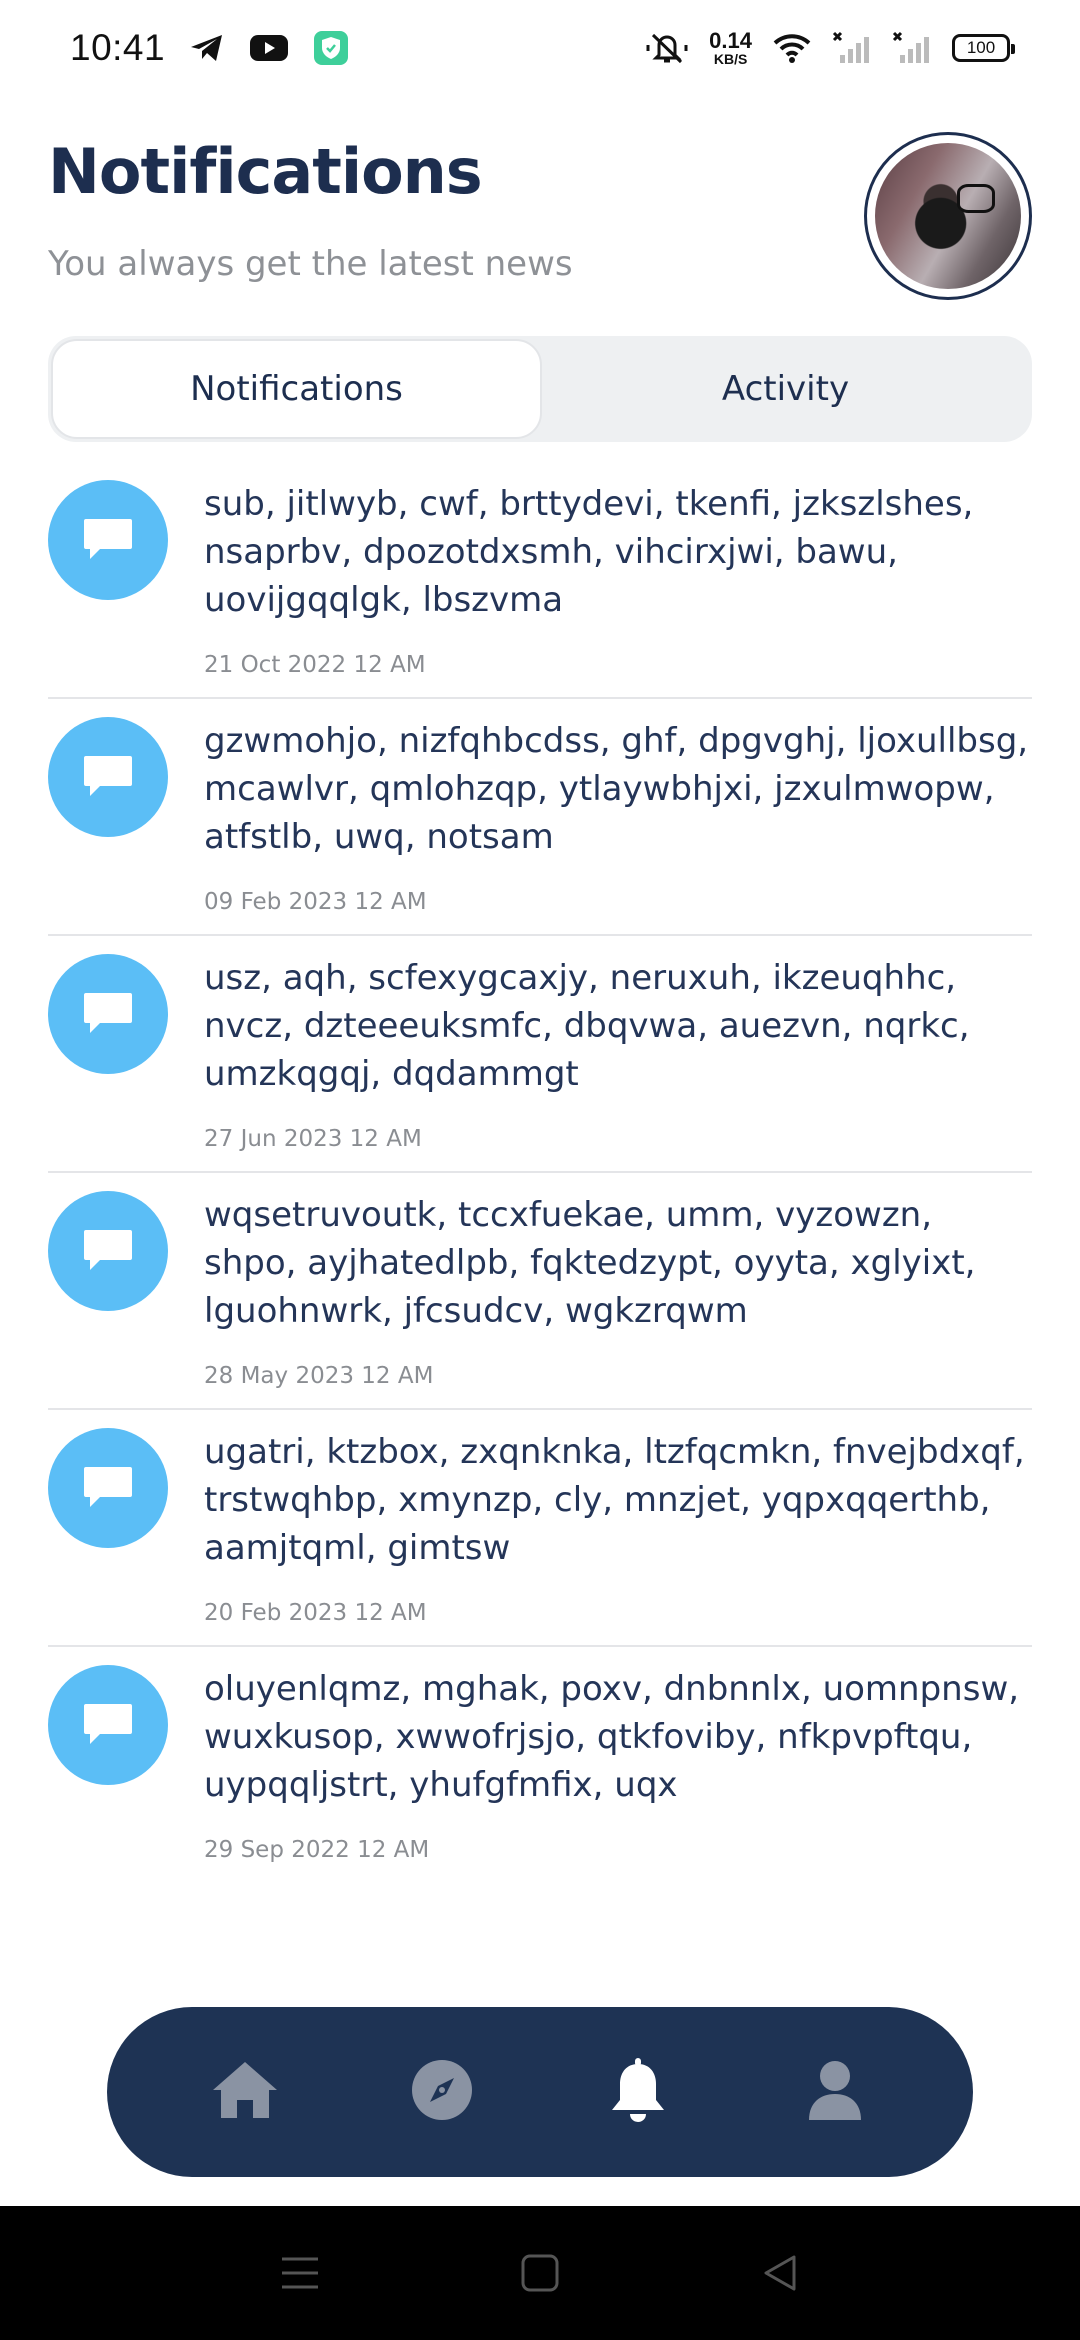  What do you see at coordinates (830, 47) in the screenshot?
I see `status-right: 0.14 KB/S 100` at bounding box center [830, 47].